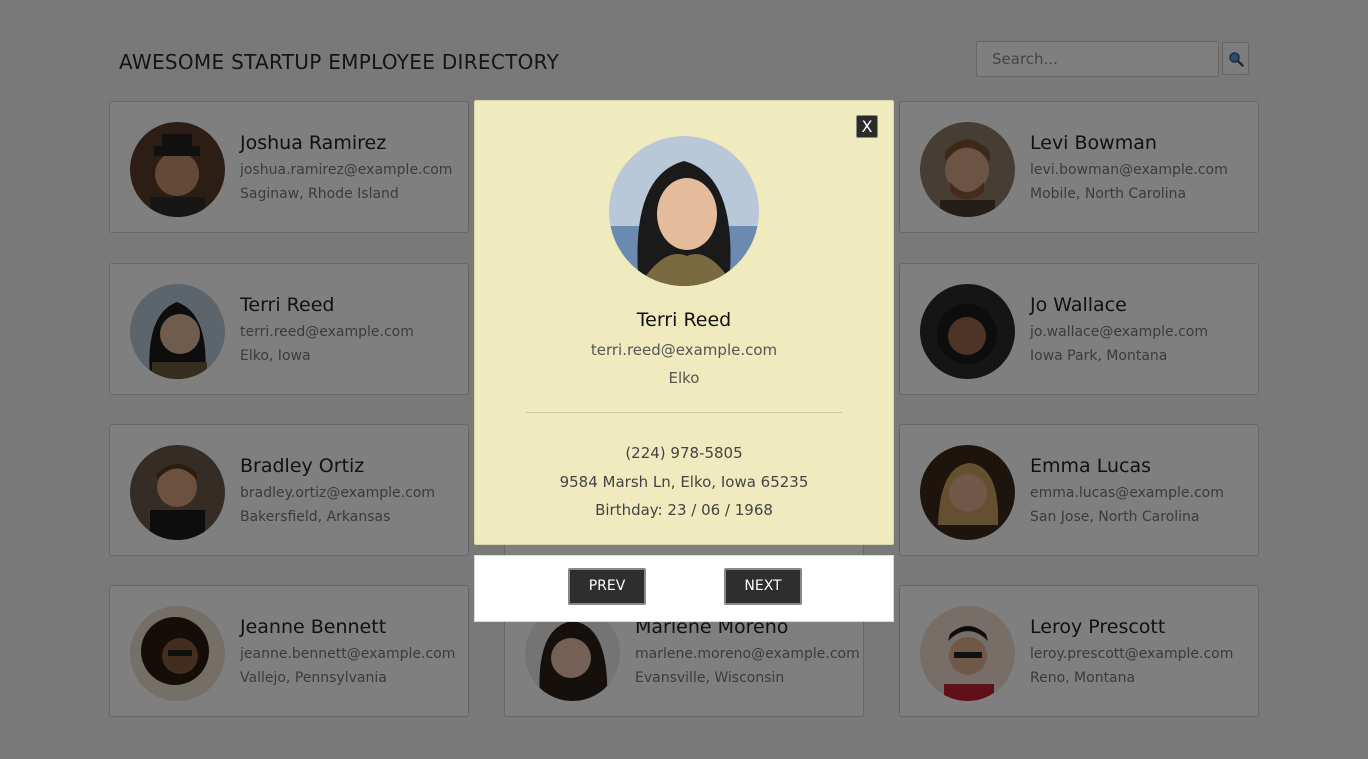 The height and width of the screenshot is (759, 1368). What do you see at coordinates (684, 510) in the screenshot?
I see `modal-birthday: Birthday: 23 / 06 / 1968` at bounding box center [684, 510].